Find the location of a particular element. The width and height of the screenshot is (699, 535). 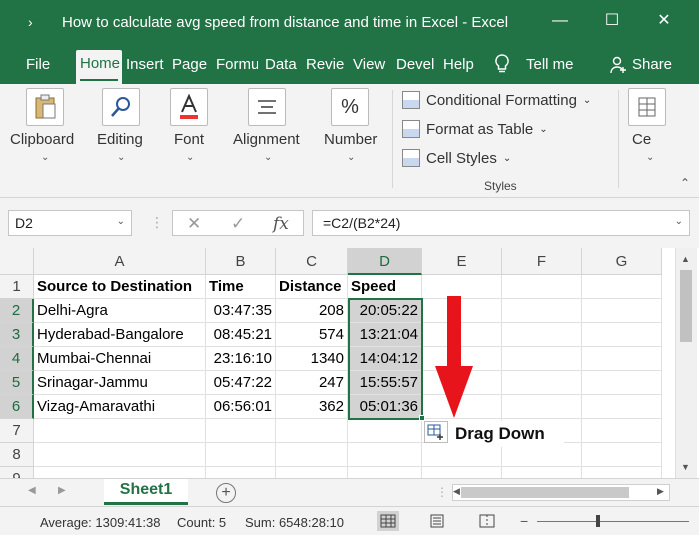

minimize-button: — is located at coordinates (560, 21).